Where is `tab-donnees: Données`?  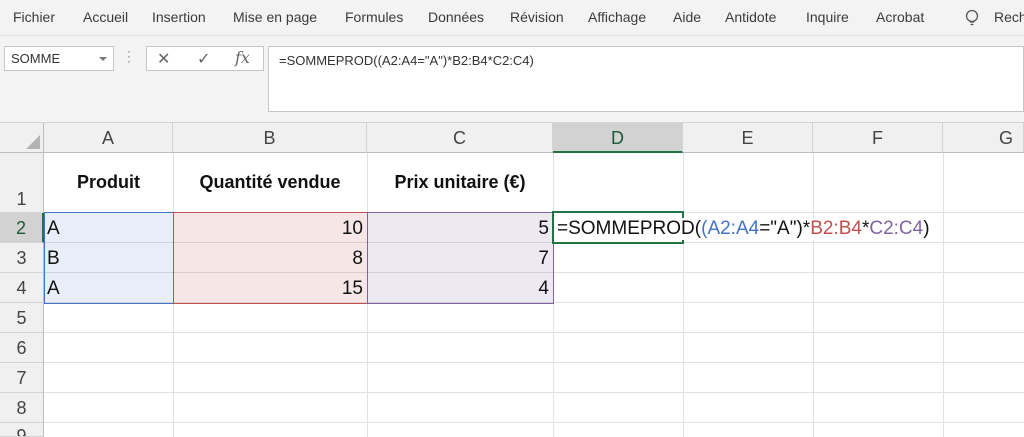 tab-donnees: Données is located at coordinates (456, 17).